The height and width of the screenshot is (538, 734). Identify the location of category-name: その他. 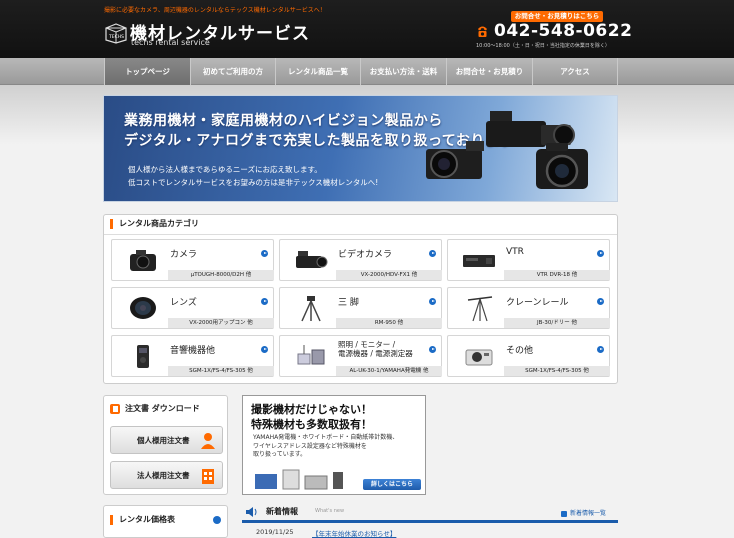
(520, 351).